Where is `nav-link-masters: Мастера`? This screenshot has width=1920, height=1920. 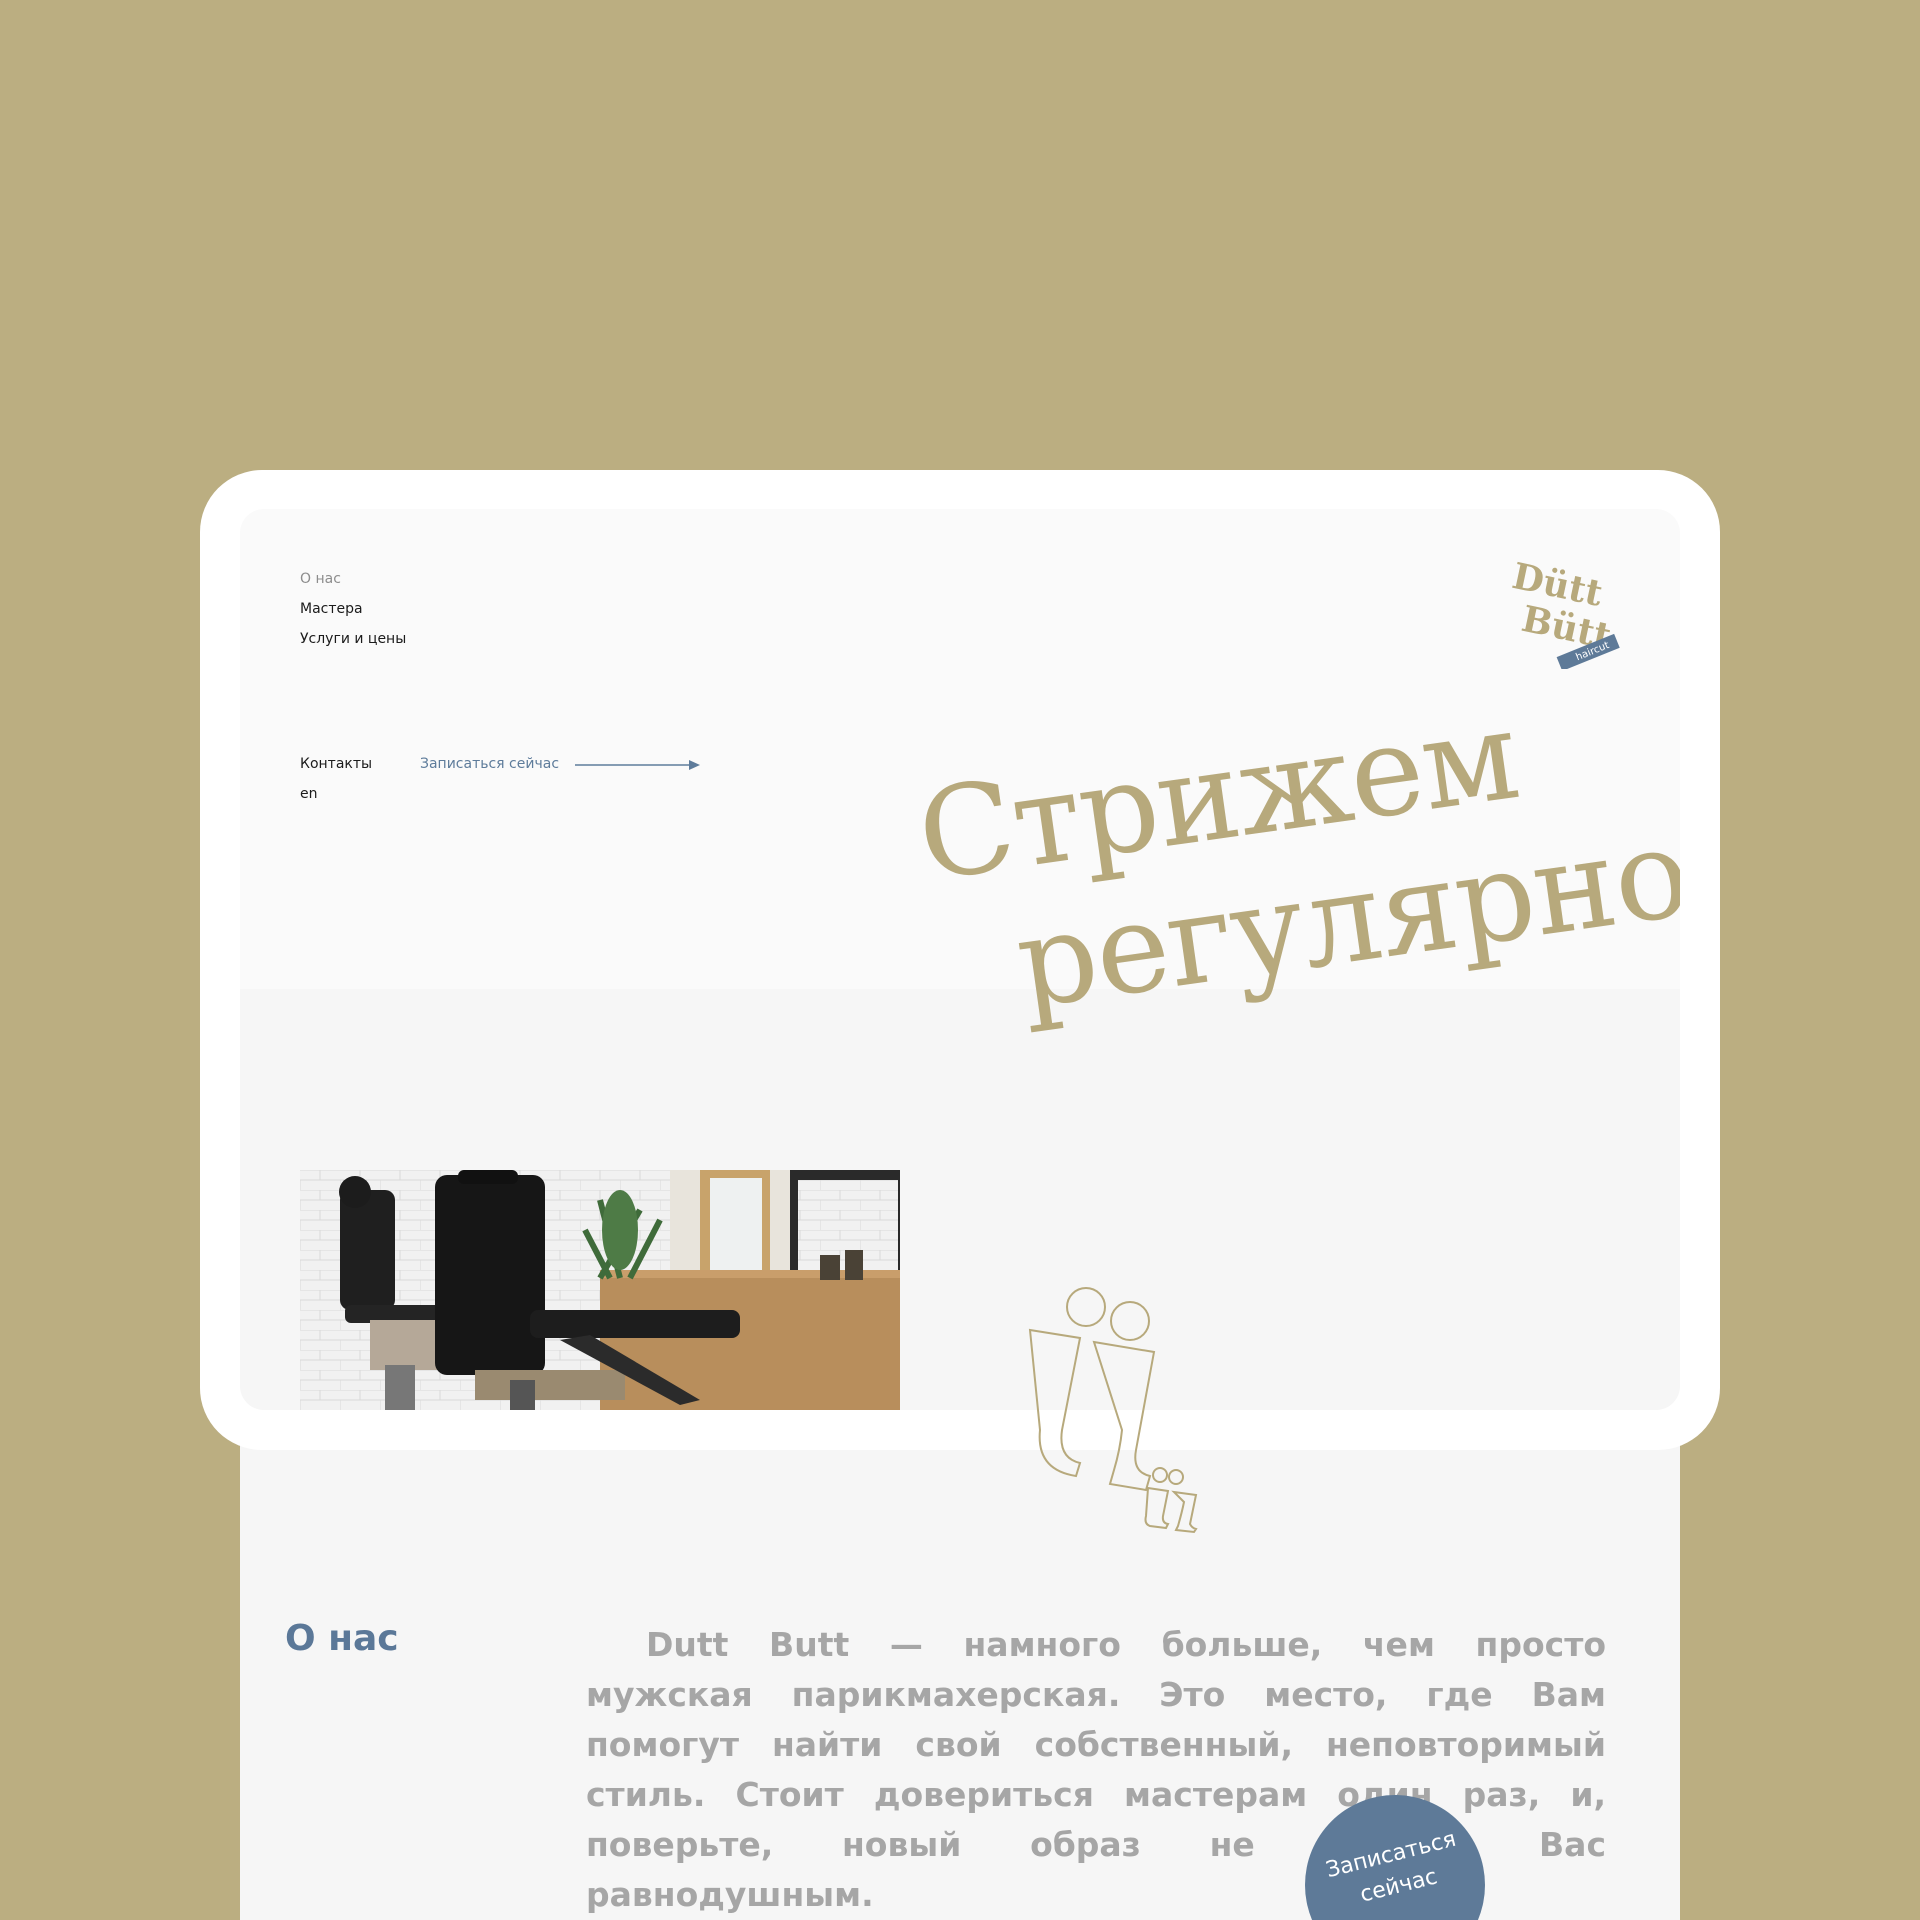
nav-link-masters: Мастера is located at coordinates (353, 609).